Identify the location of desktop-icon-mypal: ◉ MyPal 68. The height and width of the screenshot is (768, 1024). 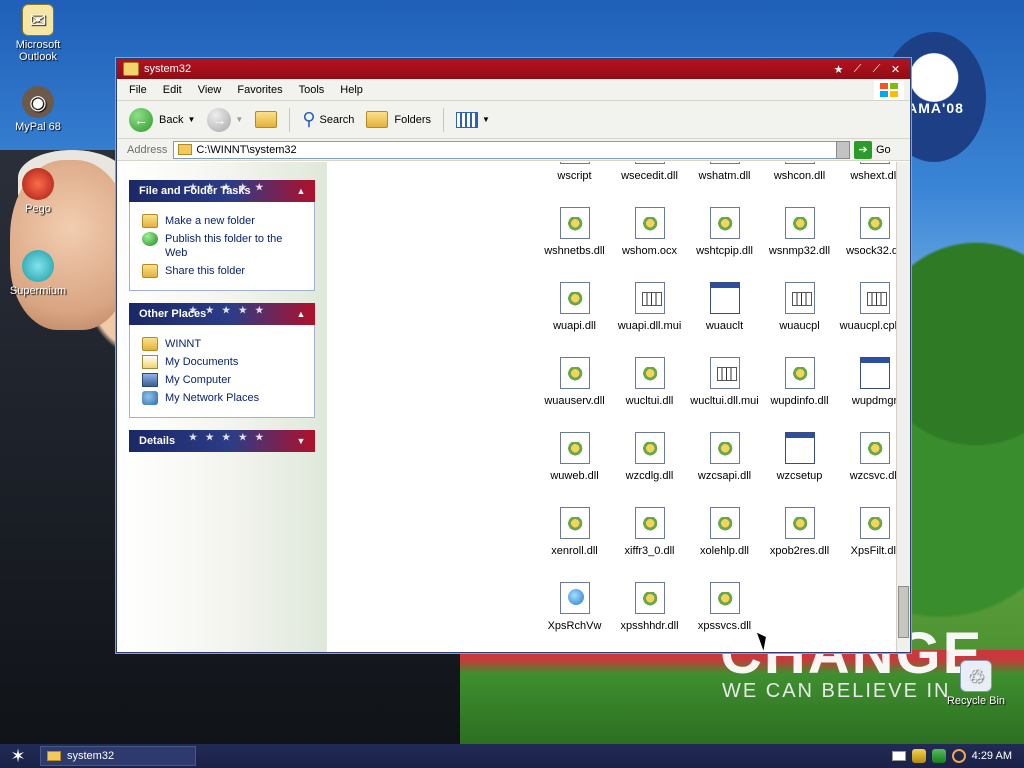
(38, 109).